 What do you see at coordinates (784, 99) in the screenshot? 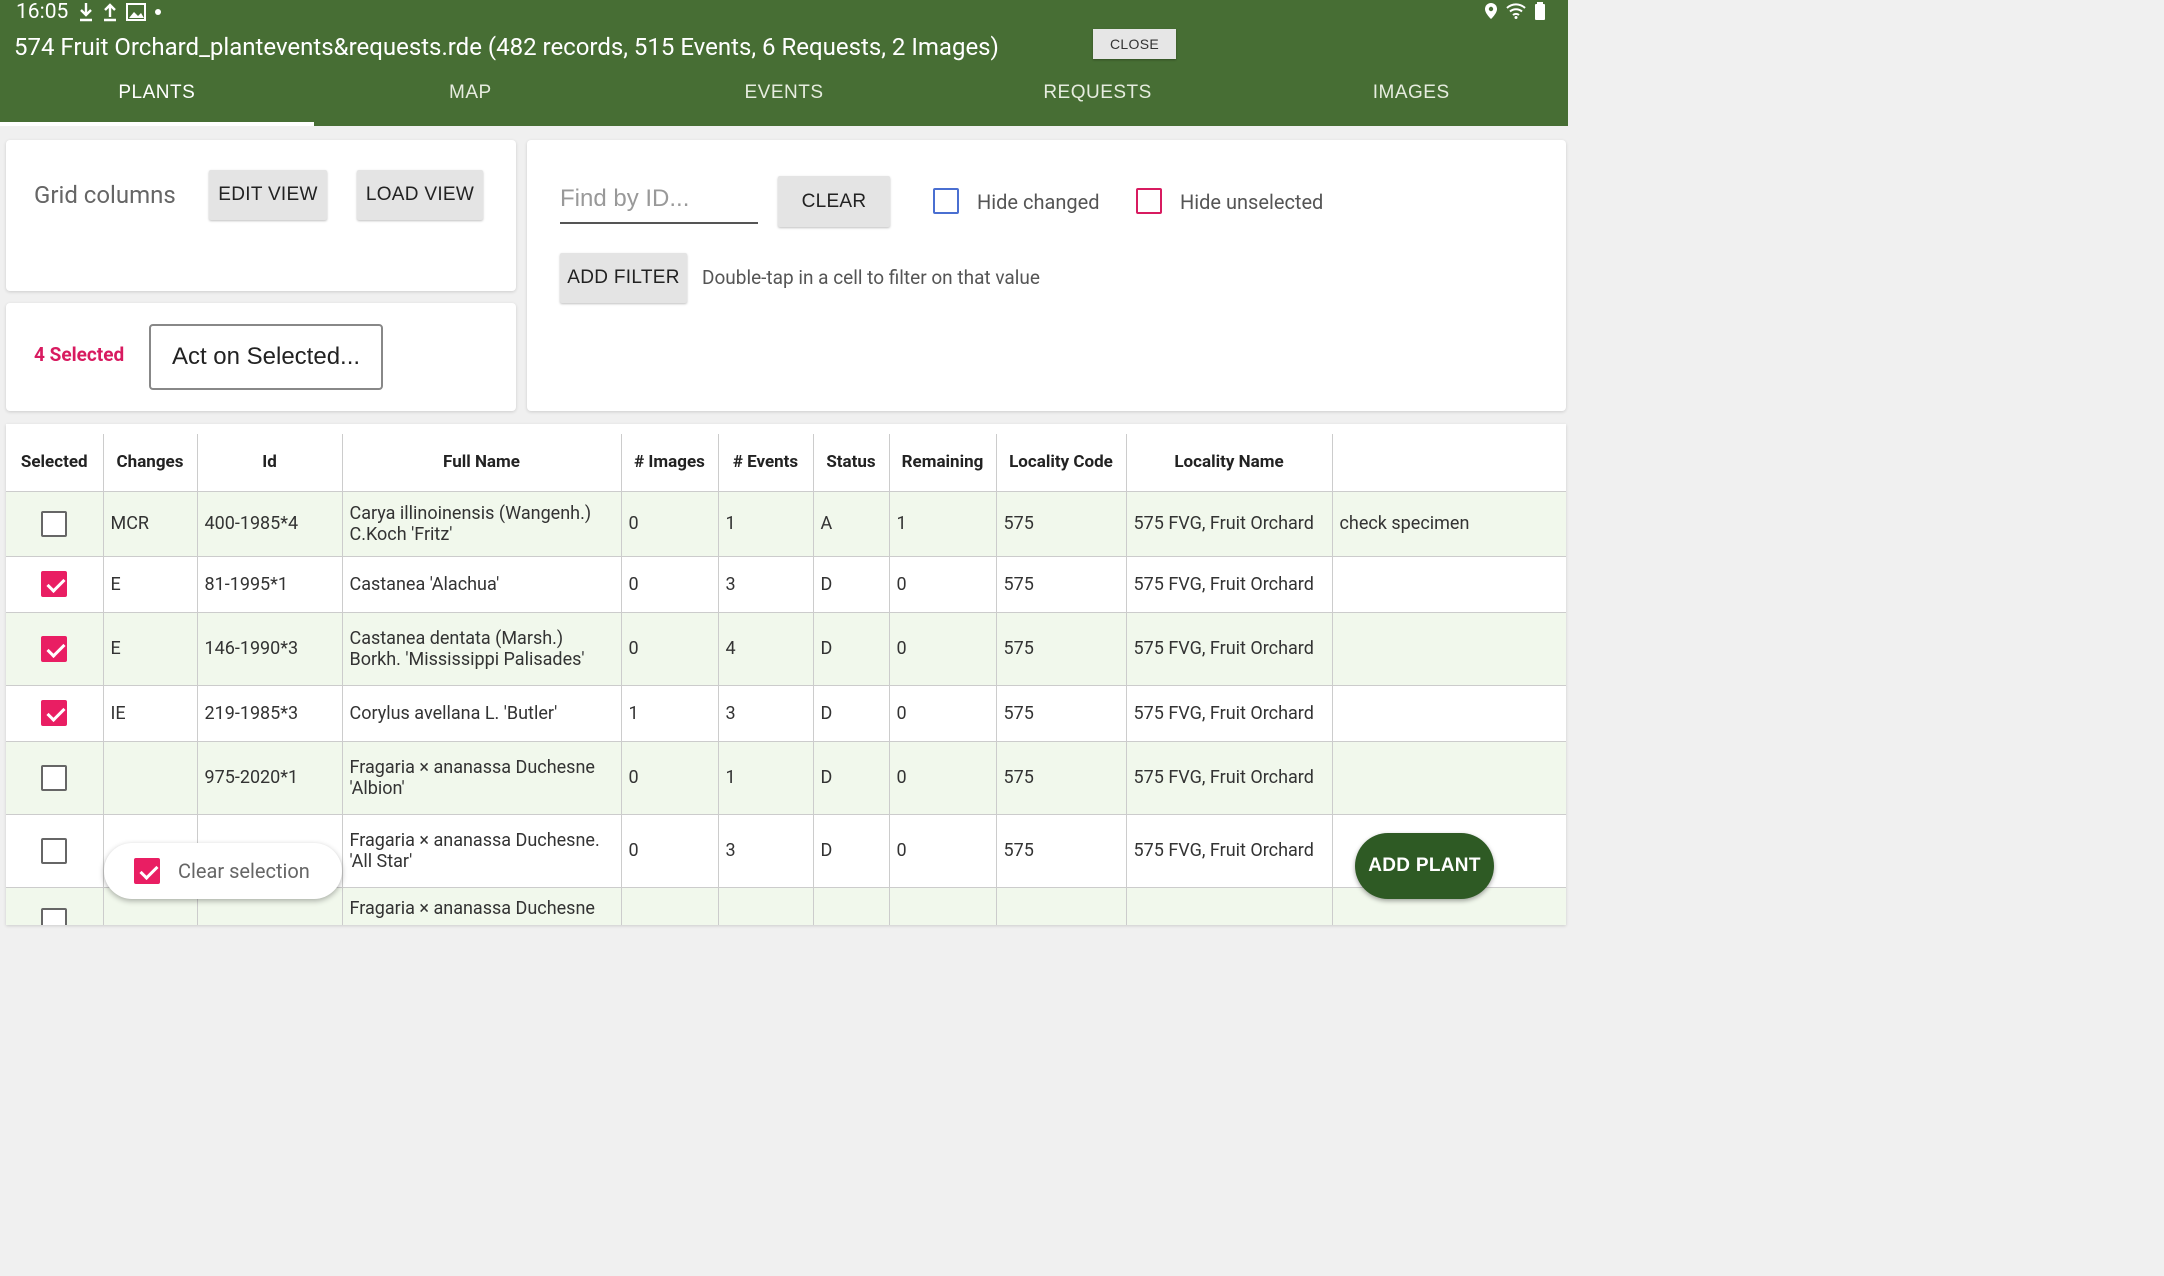
I see `tab-events: EVENTS` at bounding box center [784, 99].